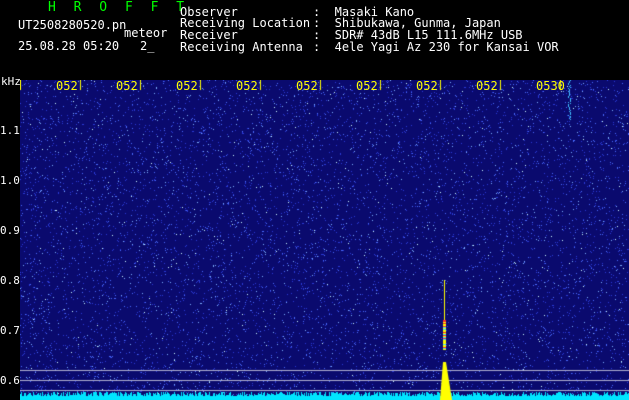  What do you see at coordinates (247, 86) in the screenshot?
I see `x-tick-0524: 052` at bounding box center [247, 86].